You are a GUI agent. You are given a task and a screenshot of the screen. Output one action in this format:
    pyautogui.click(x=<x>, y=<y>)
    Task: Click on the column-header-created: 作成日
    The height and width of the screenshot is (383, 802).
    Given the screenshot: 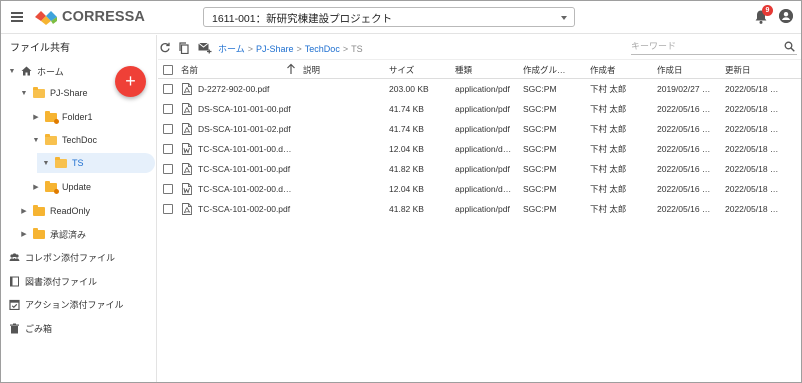 What is the action you would take?
    pyautogui.click(x=670, y=70)
    